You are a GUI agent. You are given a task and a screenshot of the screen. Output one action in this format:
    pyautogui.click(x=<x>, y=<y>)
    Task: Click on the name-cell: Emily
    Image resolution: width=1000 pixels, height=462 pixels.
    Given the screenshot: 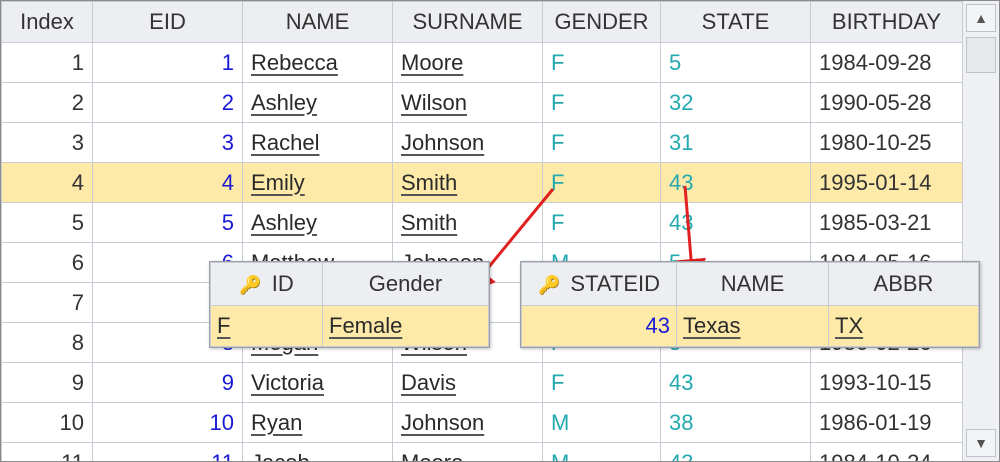 What is the action you would take?
    pyautogui.click(x=317, y=182)
    